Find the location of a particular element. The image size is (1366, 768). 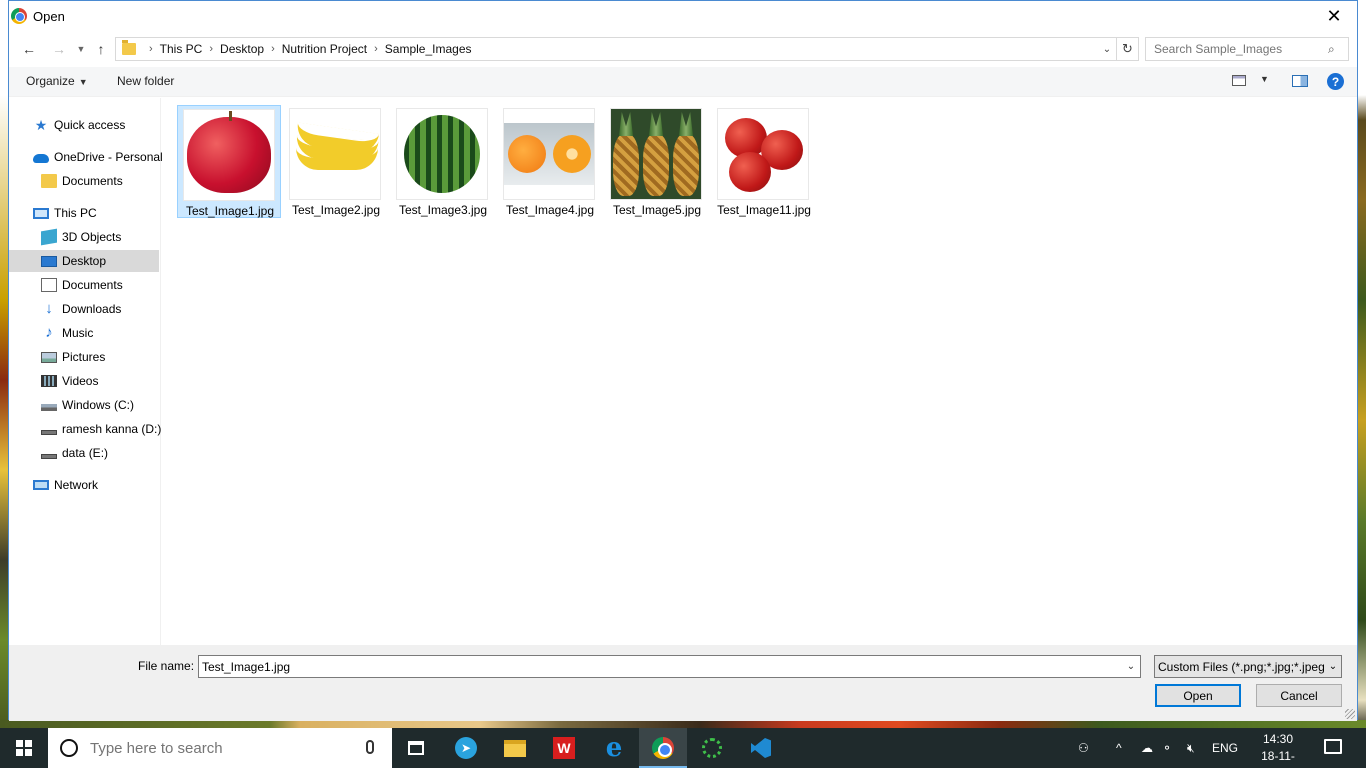

file-type-select: Custom Files (*.png;*.jpg;*.jpeg ⌄ is located at coordinates (1248, 666).